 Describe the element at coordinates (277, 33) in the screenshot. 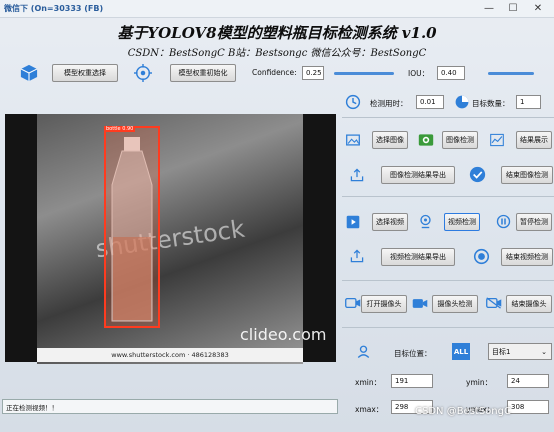

I see `page-title: 基于YOLOV8模型的塑料瓶目标检测系统 v1.0` at that location.